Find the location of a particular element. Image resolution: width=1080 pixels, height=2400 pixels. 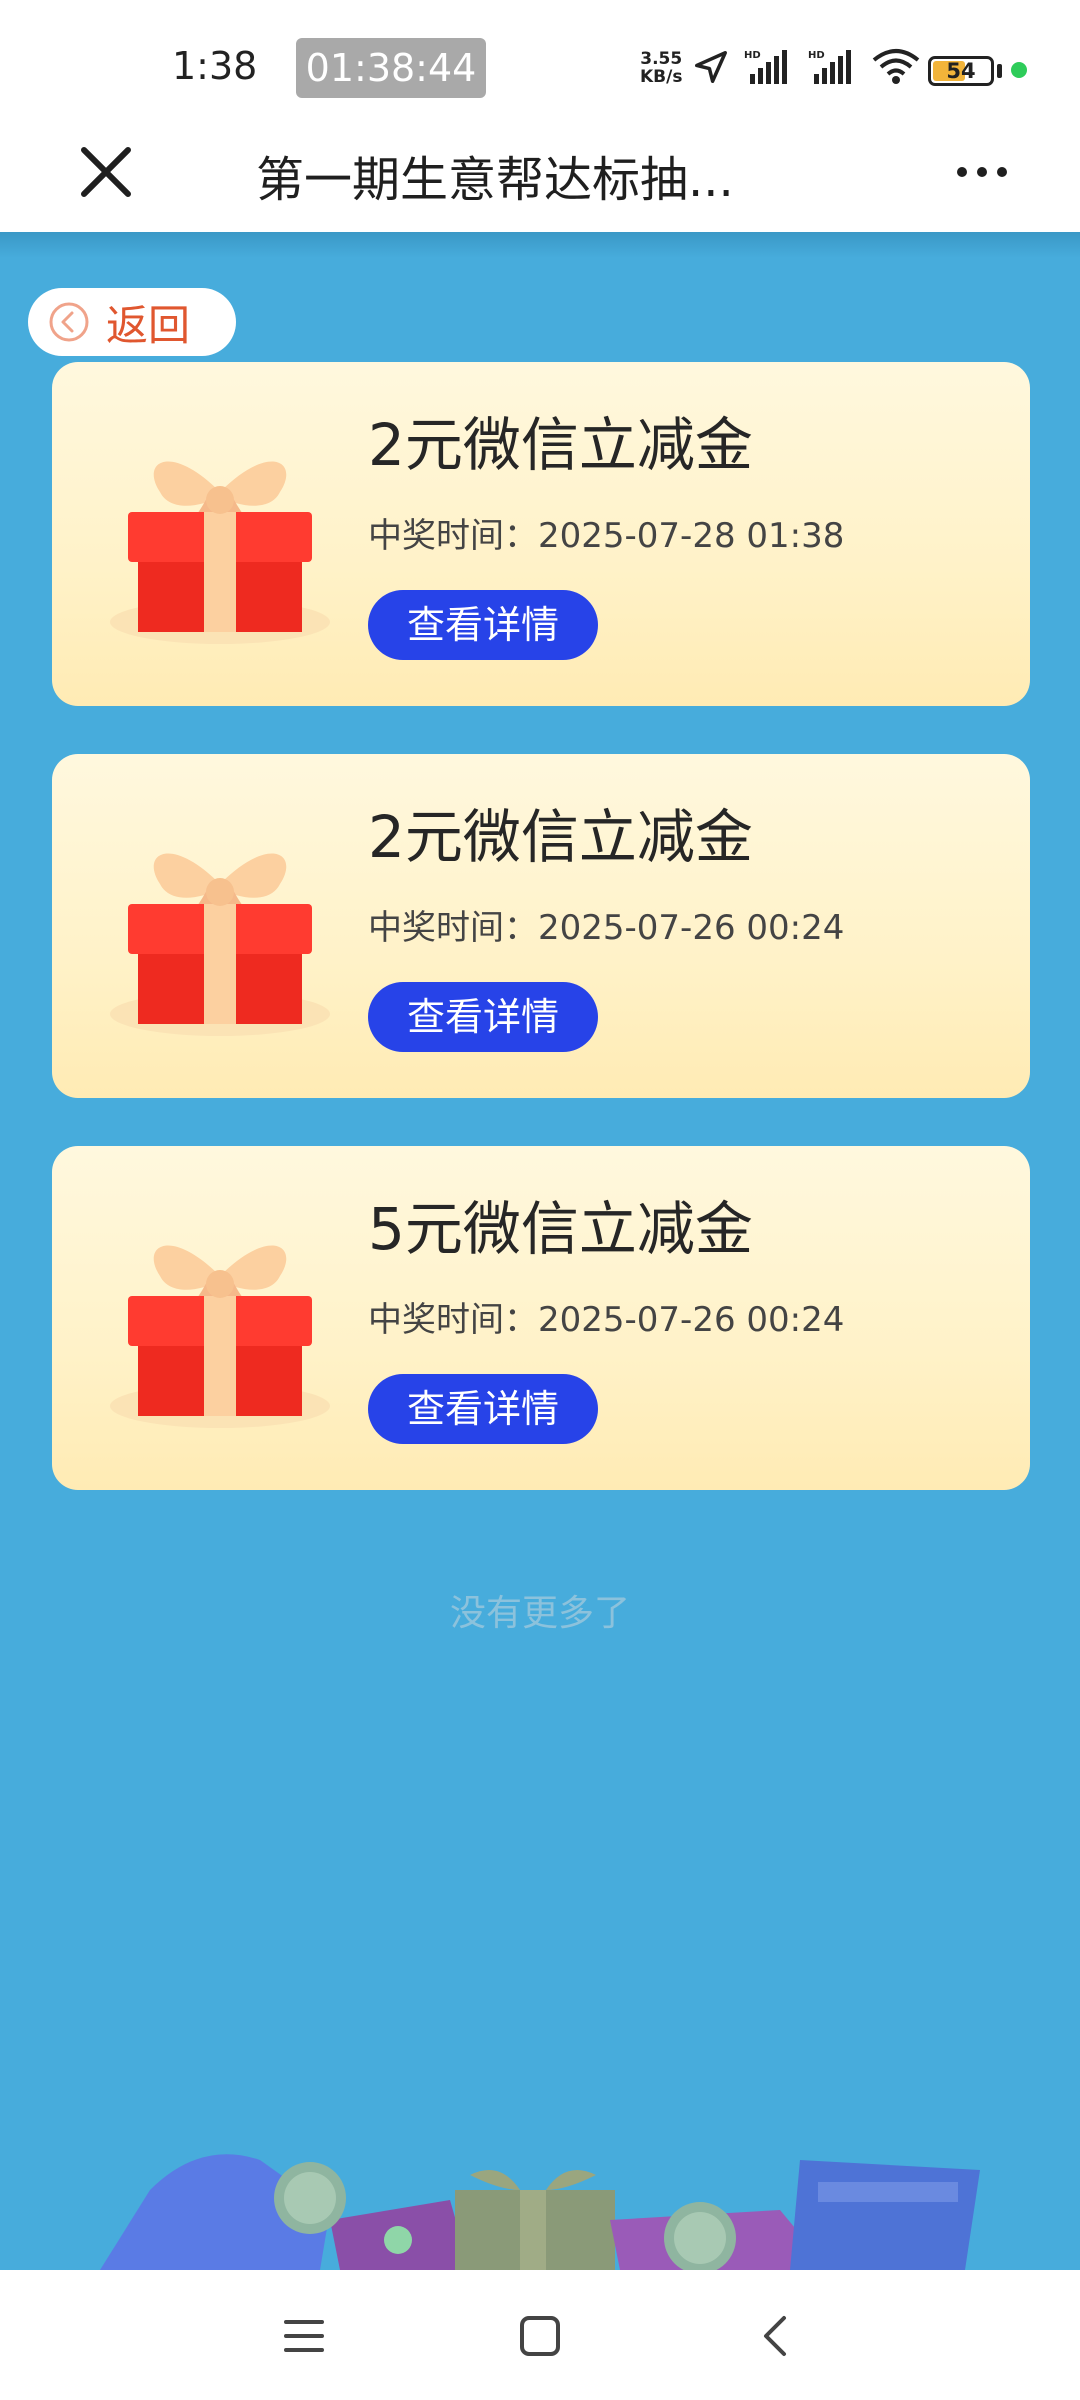

close-icon is located at coordinates (106, 172).